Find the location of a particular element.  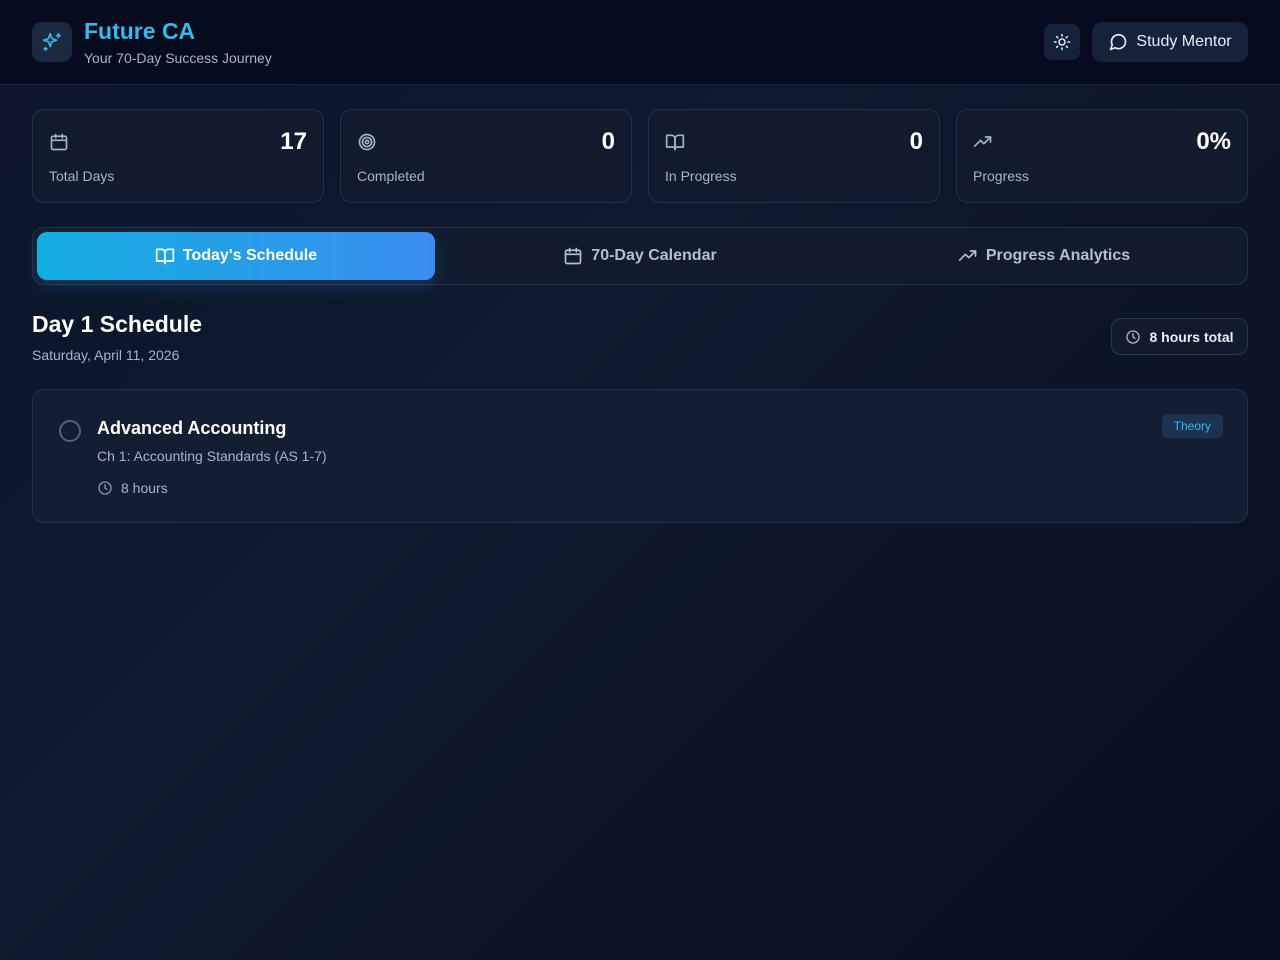

sparkles-icon is located at coordinates (52, 42).